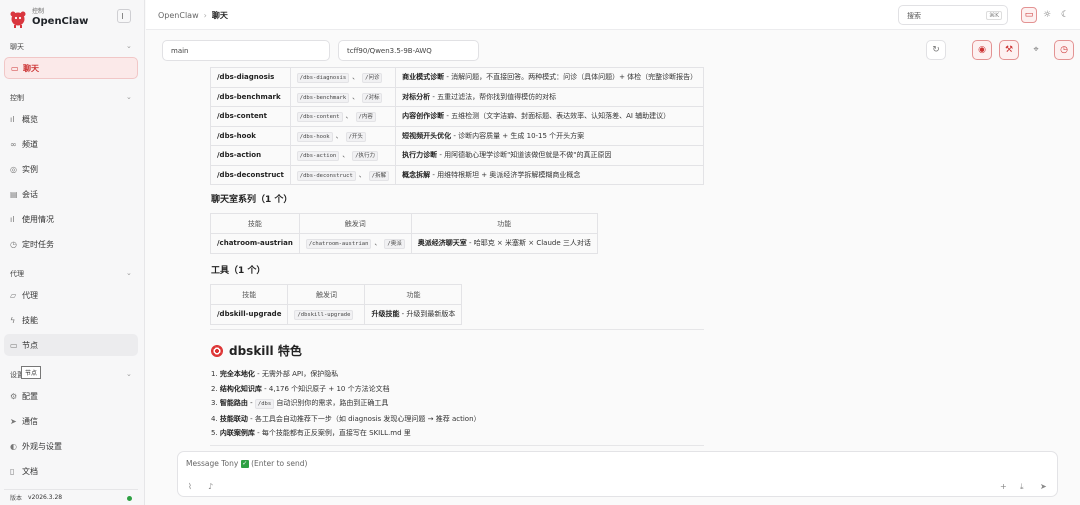  Describe the element at coordinates (124, 16) in the screenshot. I see `collapse-sidebar-button` at that location.